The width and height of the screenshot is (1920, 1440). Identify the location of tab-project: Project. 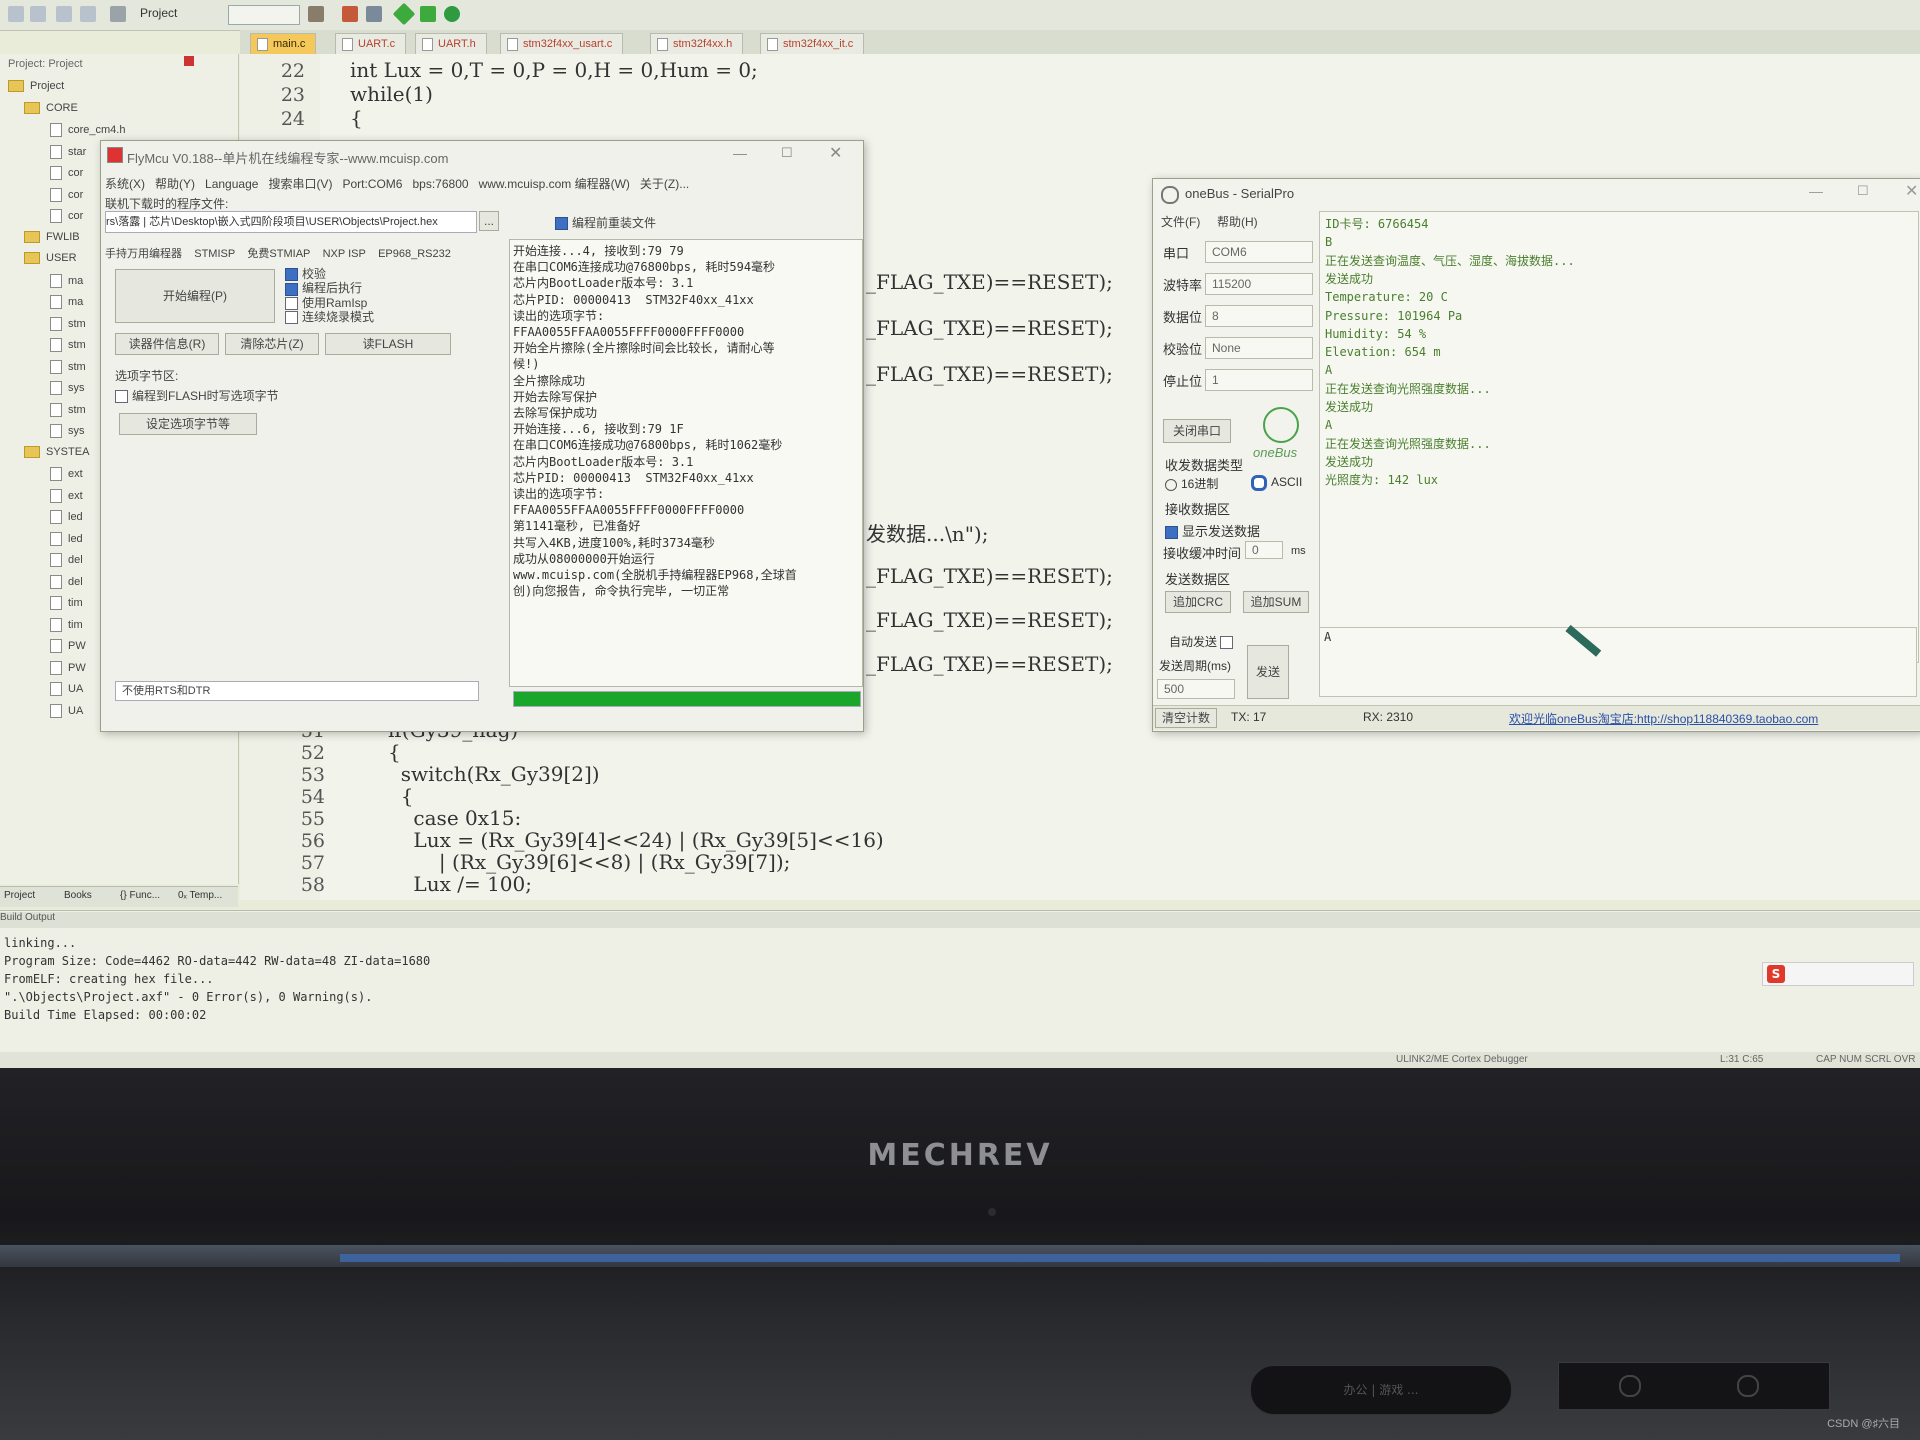
(19, 895).